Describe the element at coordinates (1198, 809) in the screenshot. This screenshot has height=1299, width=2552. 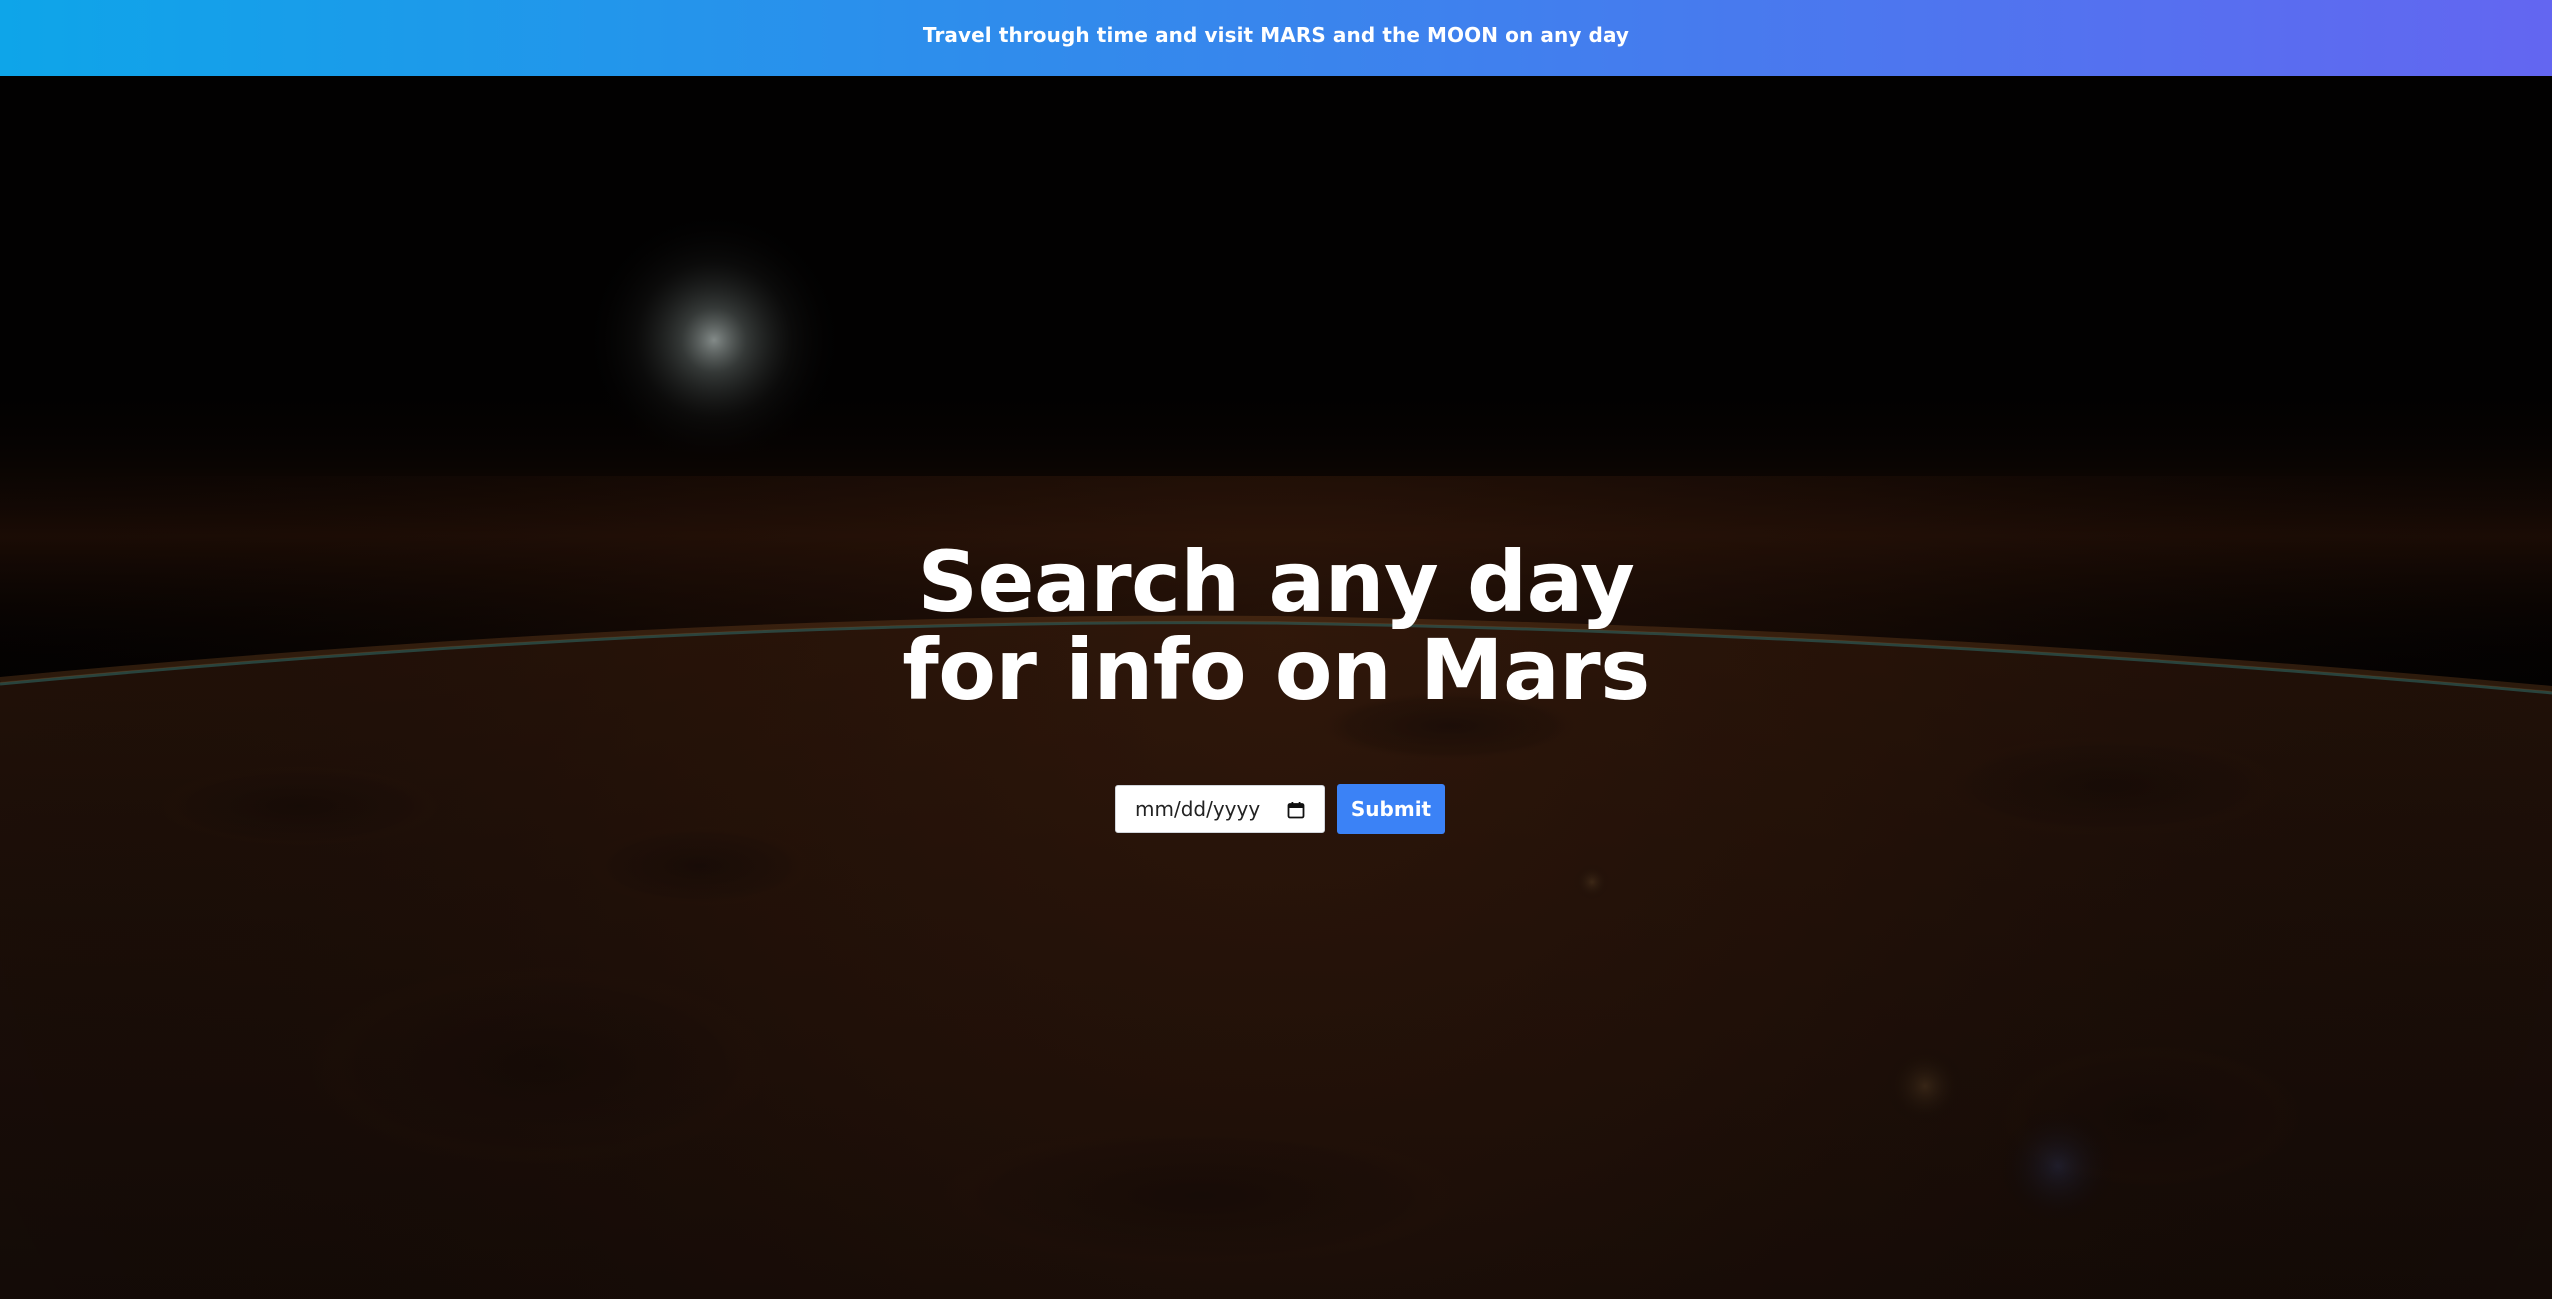
I see `date-placeholder: mm/dd/yyyy` at that location.